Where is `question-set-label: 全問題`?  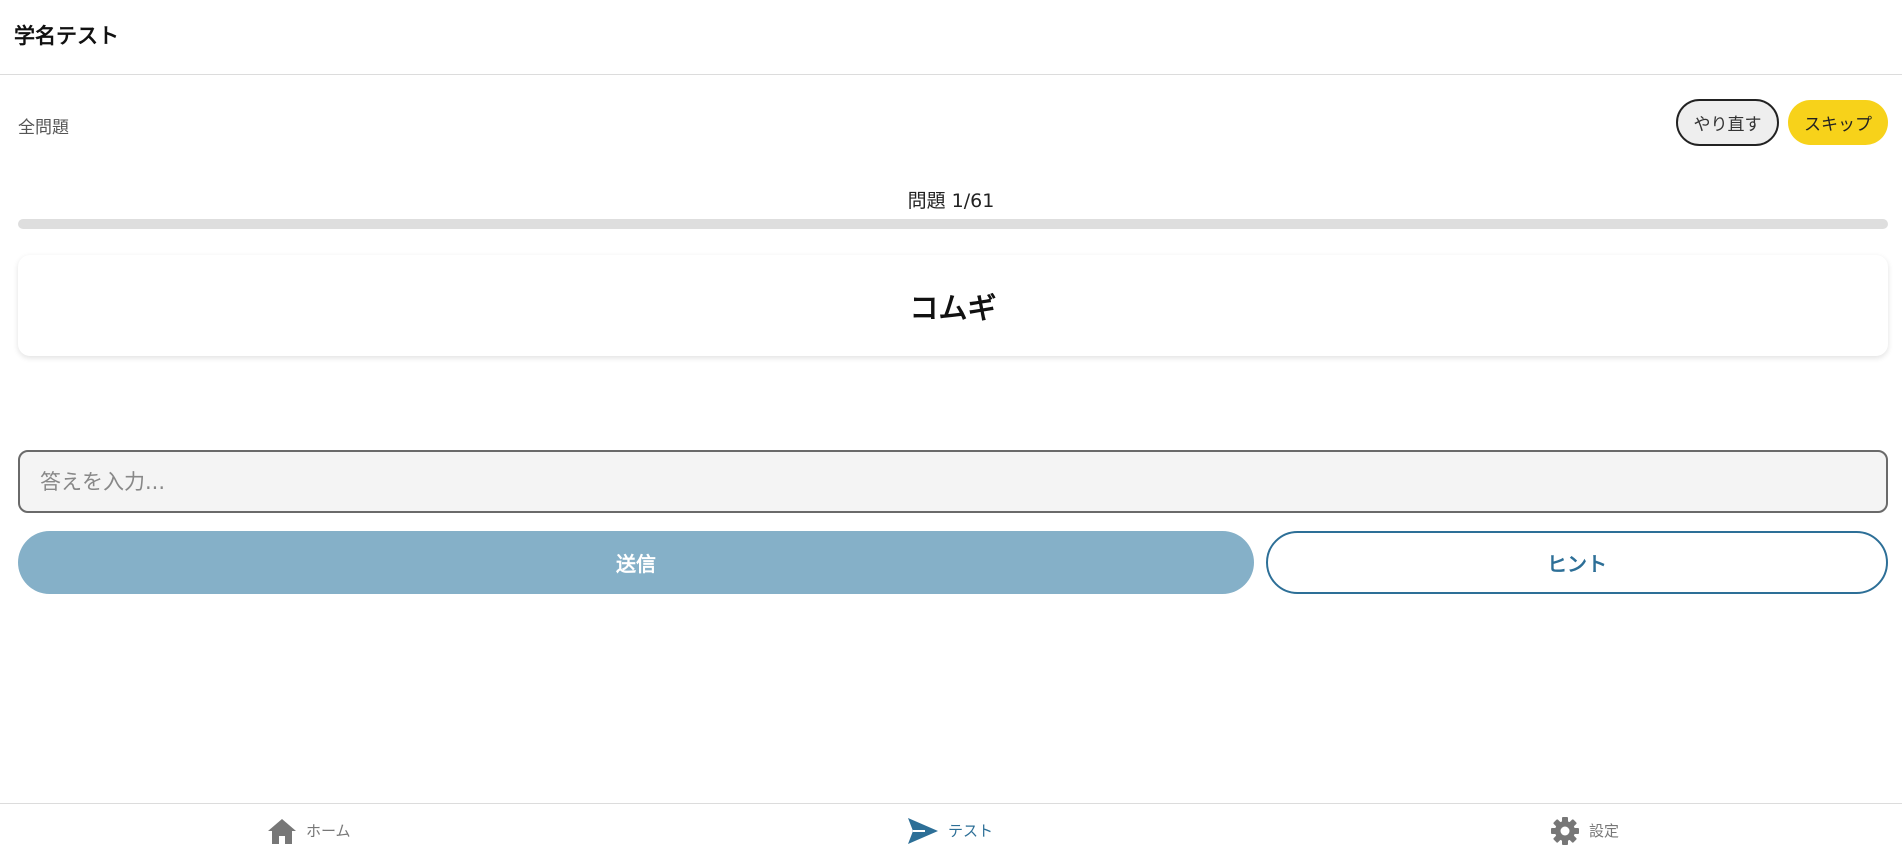
question-set-label: 全問題 is located at coordinates (43, 128).